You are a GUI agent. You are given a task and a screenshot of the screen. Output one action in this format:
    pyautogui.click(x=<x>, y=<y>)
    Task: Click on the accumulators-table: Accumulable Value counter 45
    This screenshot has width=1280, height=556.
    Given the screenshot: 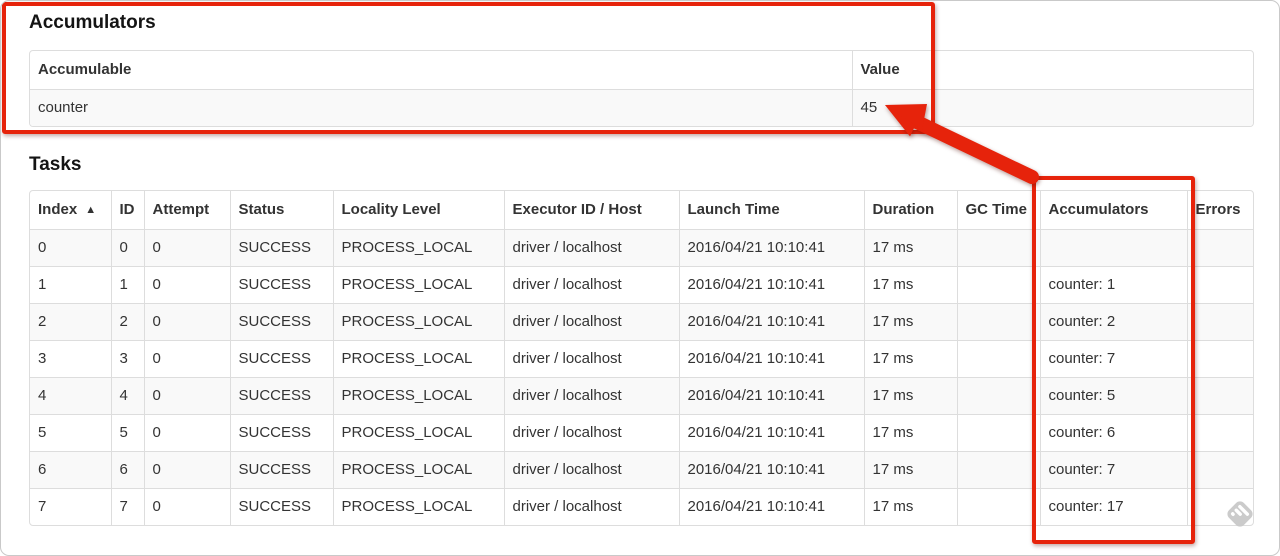 What is the action you would take?
    pyautogui.click(x=641, y=88)
    